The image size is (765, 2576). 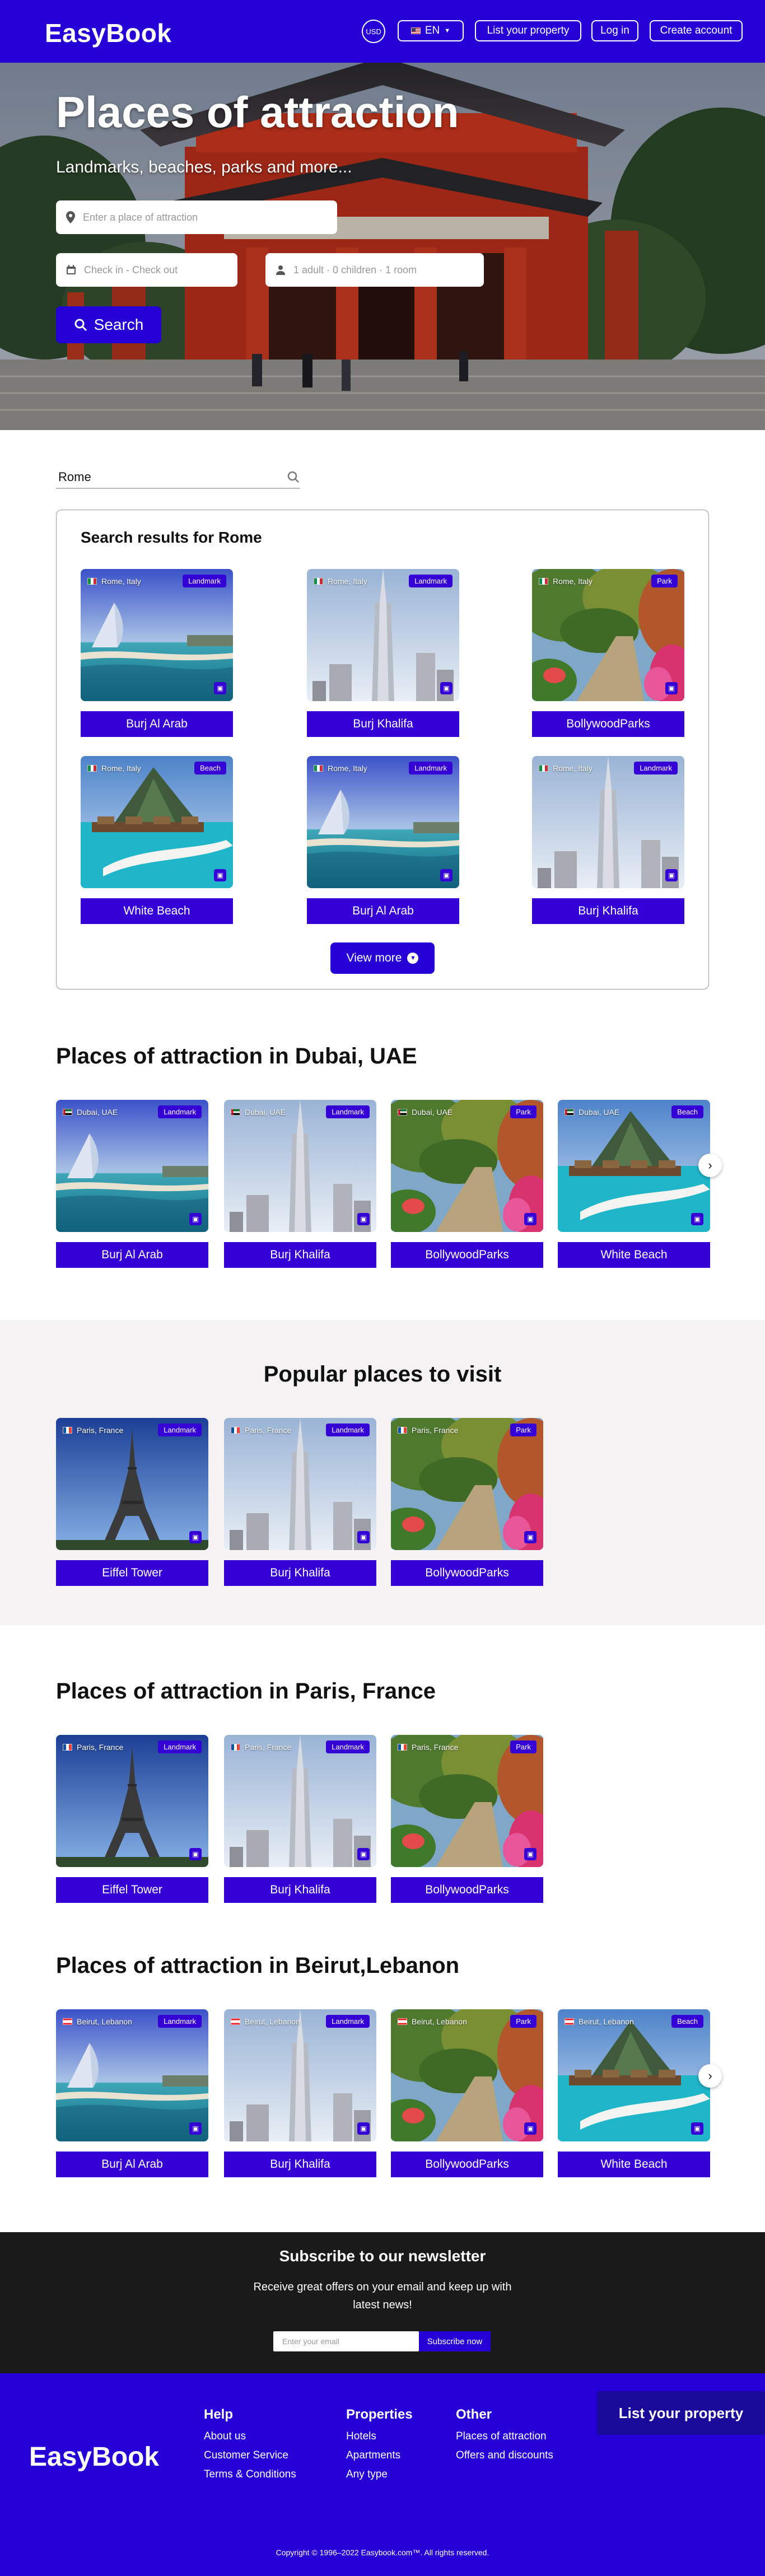 I want to click on place-input: Enter a place of attraction, so click(x=196, y=217).